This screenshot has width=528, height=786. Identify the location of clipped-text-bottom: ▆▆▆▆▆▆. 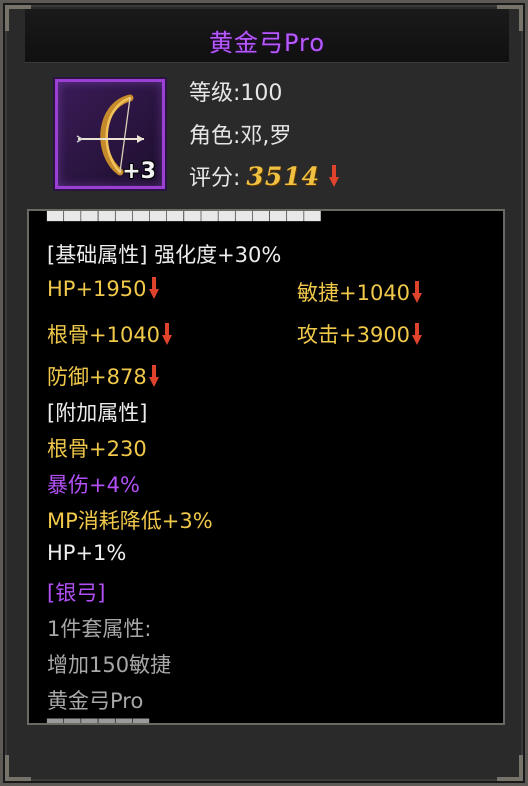
(98, 719).